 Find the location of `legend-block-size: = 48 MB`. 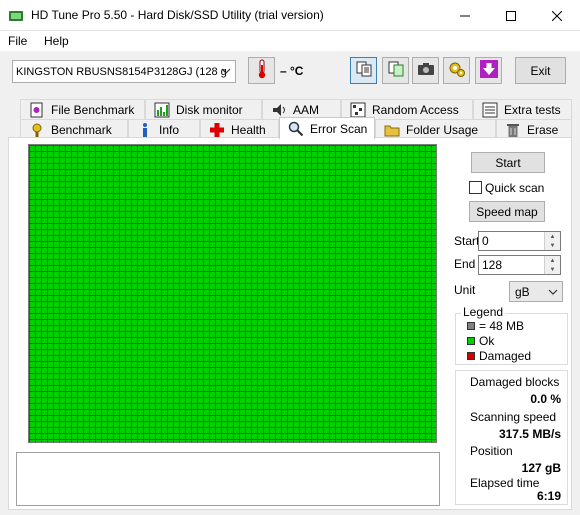

legend-block-size: = 48 MB is located at coordinates (502, 326).